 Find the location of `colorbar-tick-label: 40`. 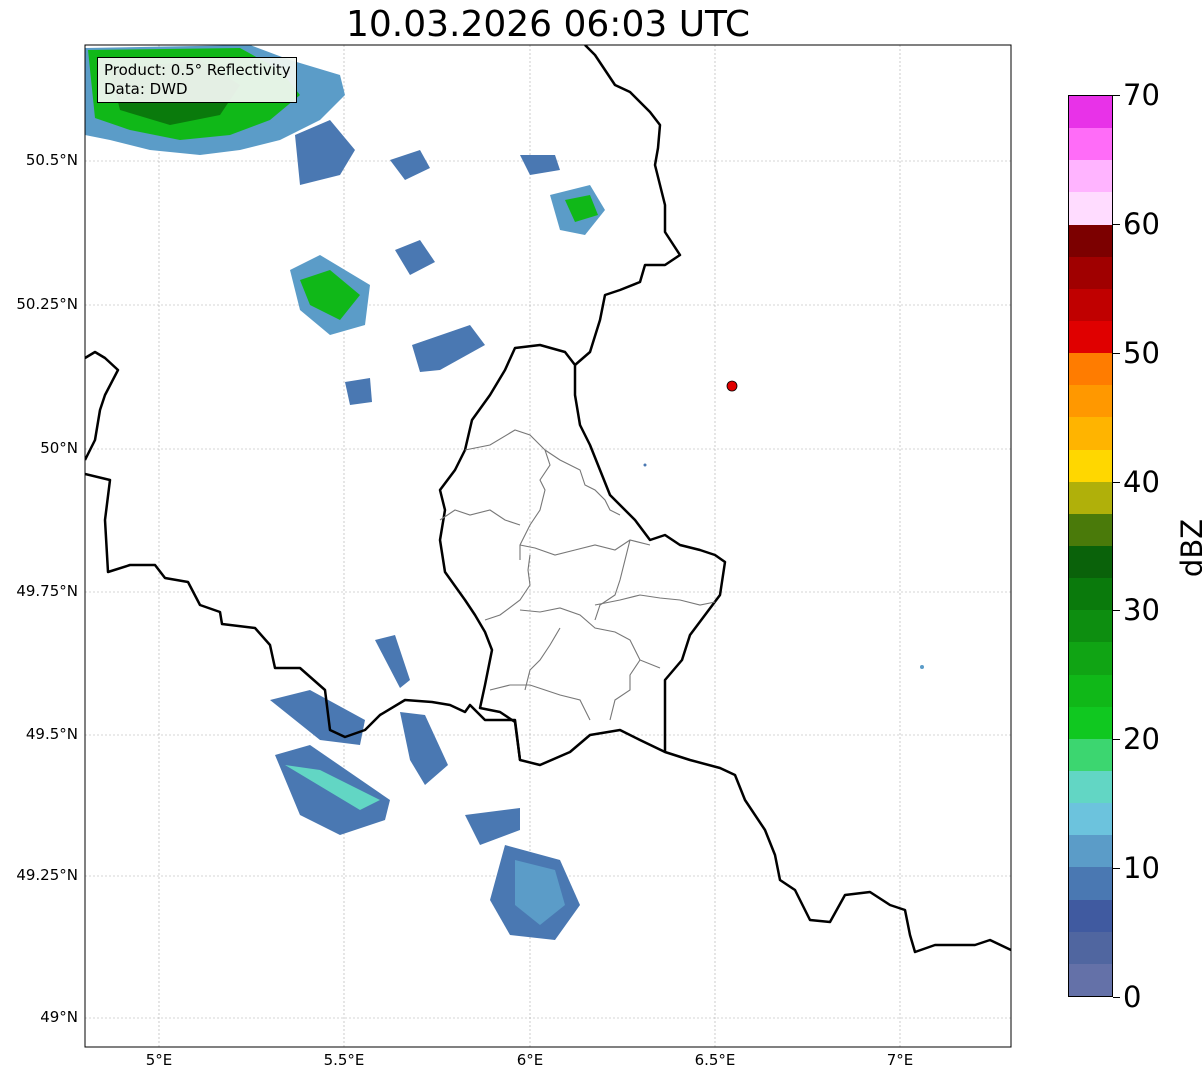

colorbar-tick-label: 40 is located at coordinates (1141, 481).